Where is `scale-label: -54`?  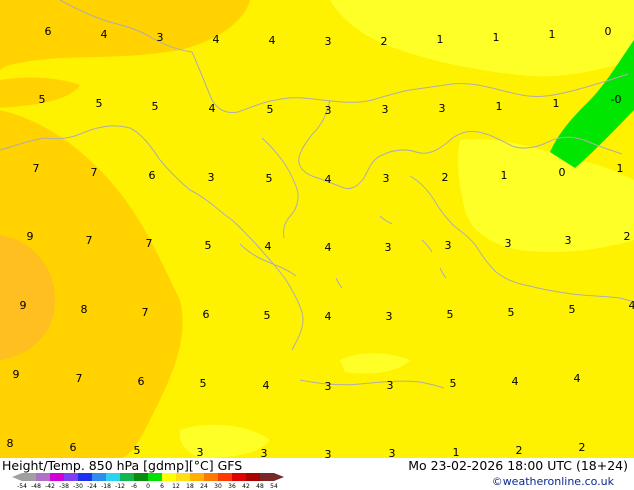
scale-label: -54 is located at coordinates (22, 486).